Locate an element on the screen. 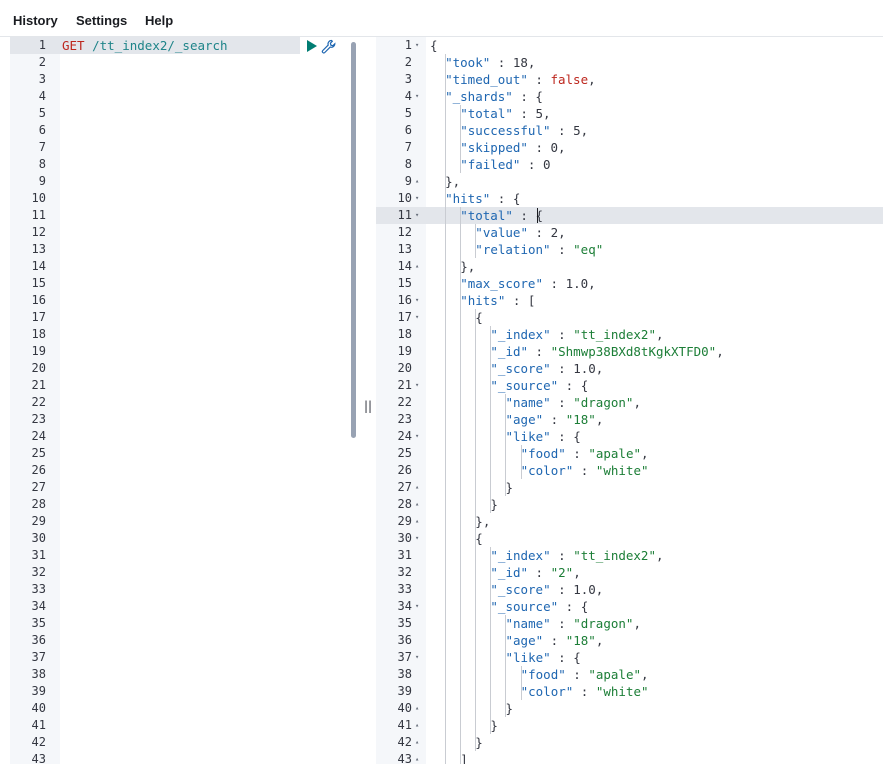 The height and width of the screenshot is (764, 883). line-number: 31 is located at coordinates (404, 555).